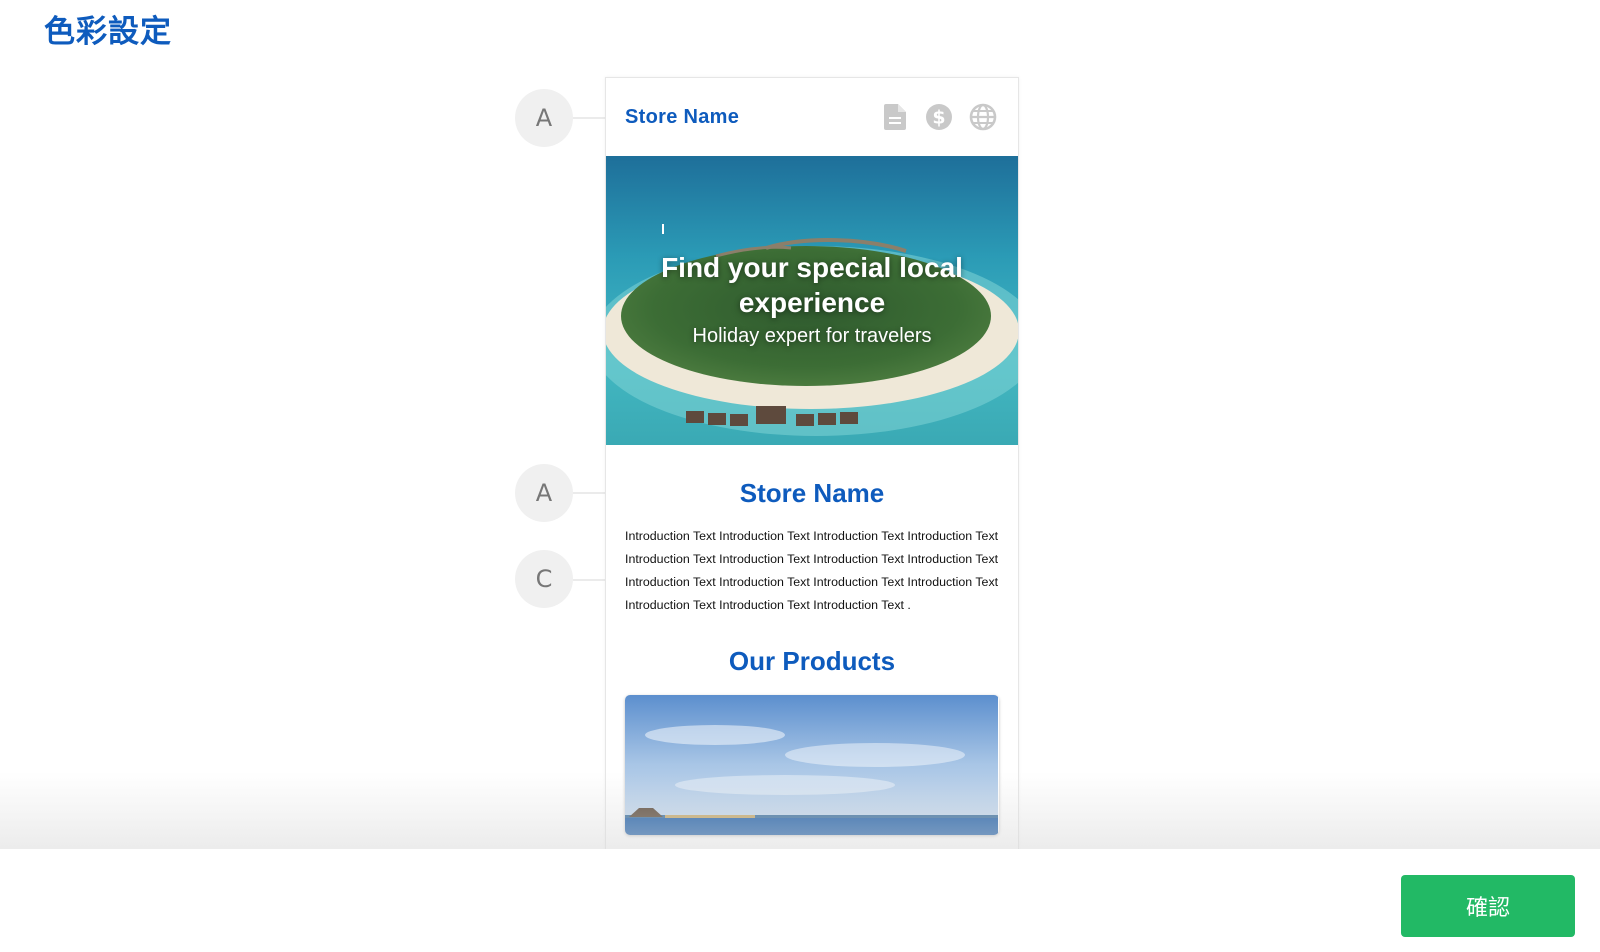 Image resolution: width=1600 pixels, height=952 pixels. What do you see at coordinates (812, 285) in the screenshot?
I see `hero-title: Find your special local experience` at bounding box center [812, 285].